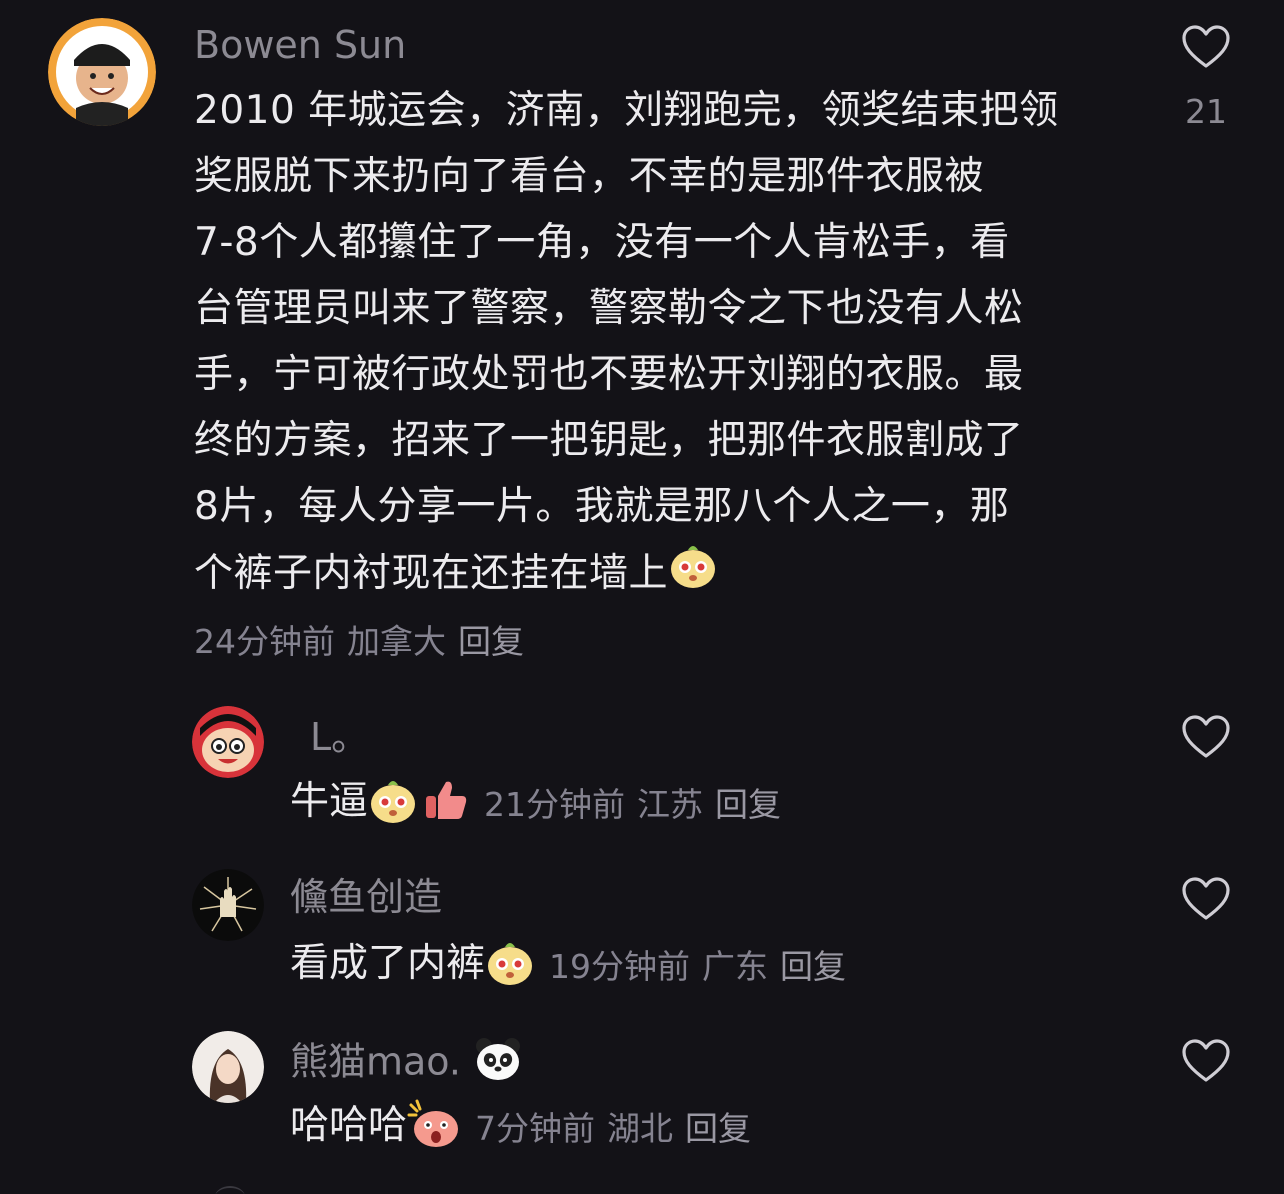 The height and width of the screenshot is (1194, 1284). I want to click on avatar-bowen-sun, so click(102, 72).